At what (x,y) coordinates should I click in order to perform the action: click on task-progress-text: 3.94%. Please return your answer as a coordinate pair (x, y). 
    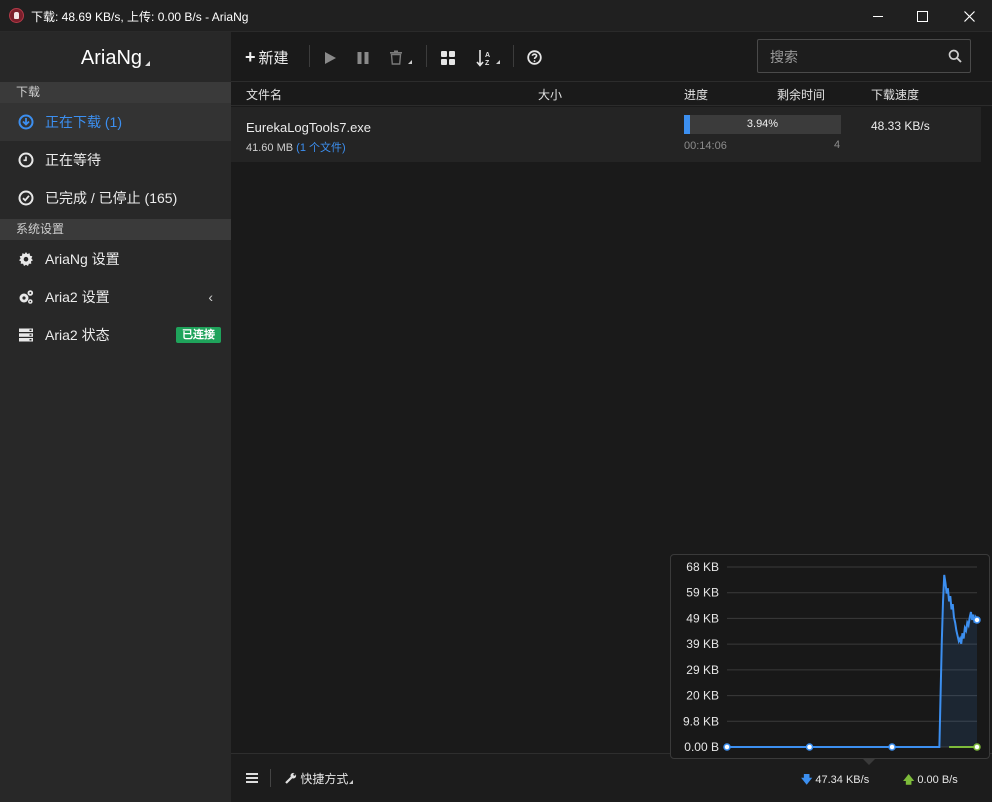
    Looking at the image, I should click on (762, 124).